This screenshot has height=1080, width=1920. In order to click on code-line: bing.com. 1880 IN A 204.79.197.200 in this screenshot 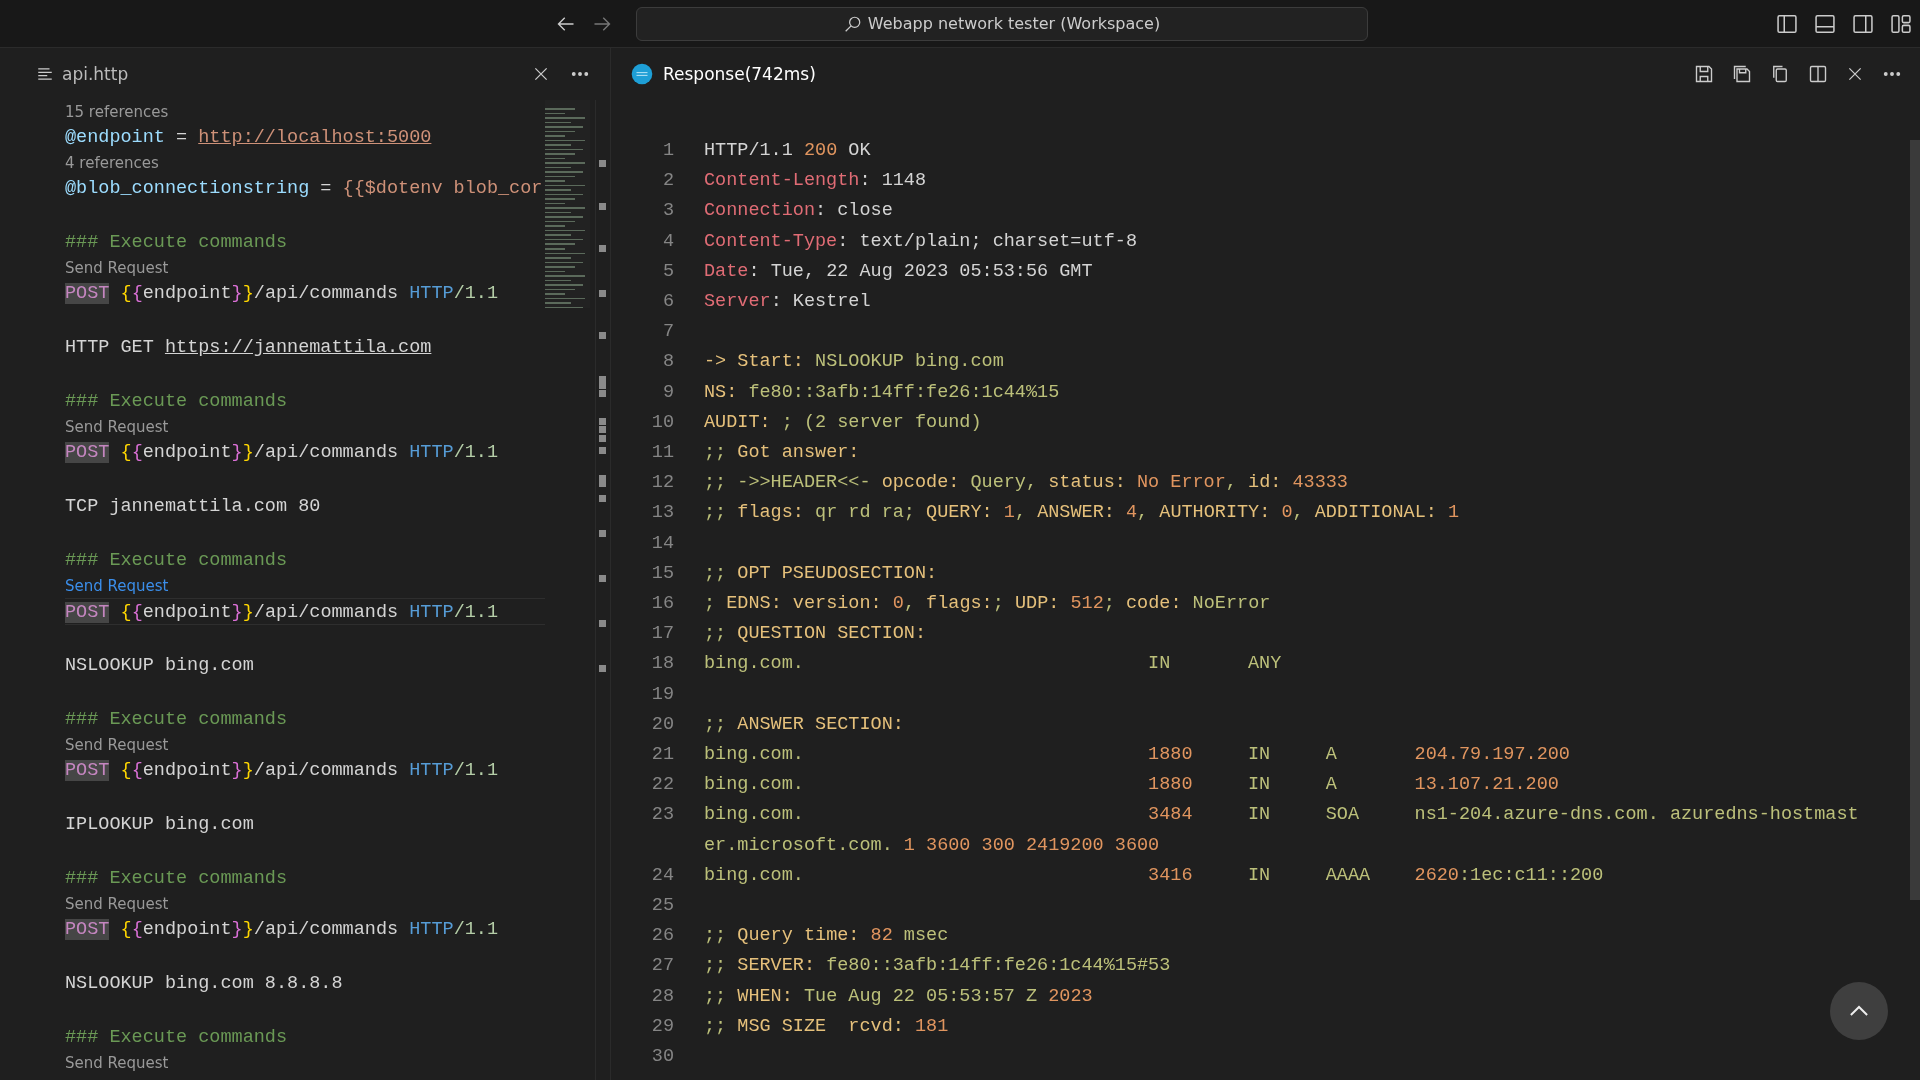, I will do `click(1137, 755)`.